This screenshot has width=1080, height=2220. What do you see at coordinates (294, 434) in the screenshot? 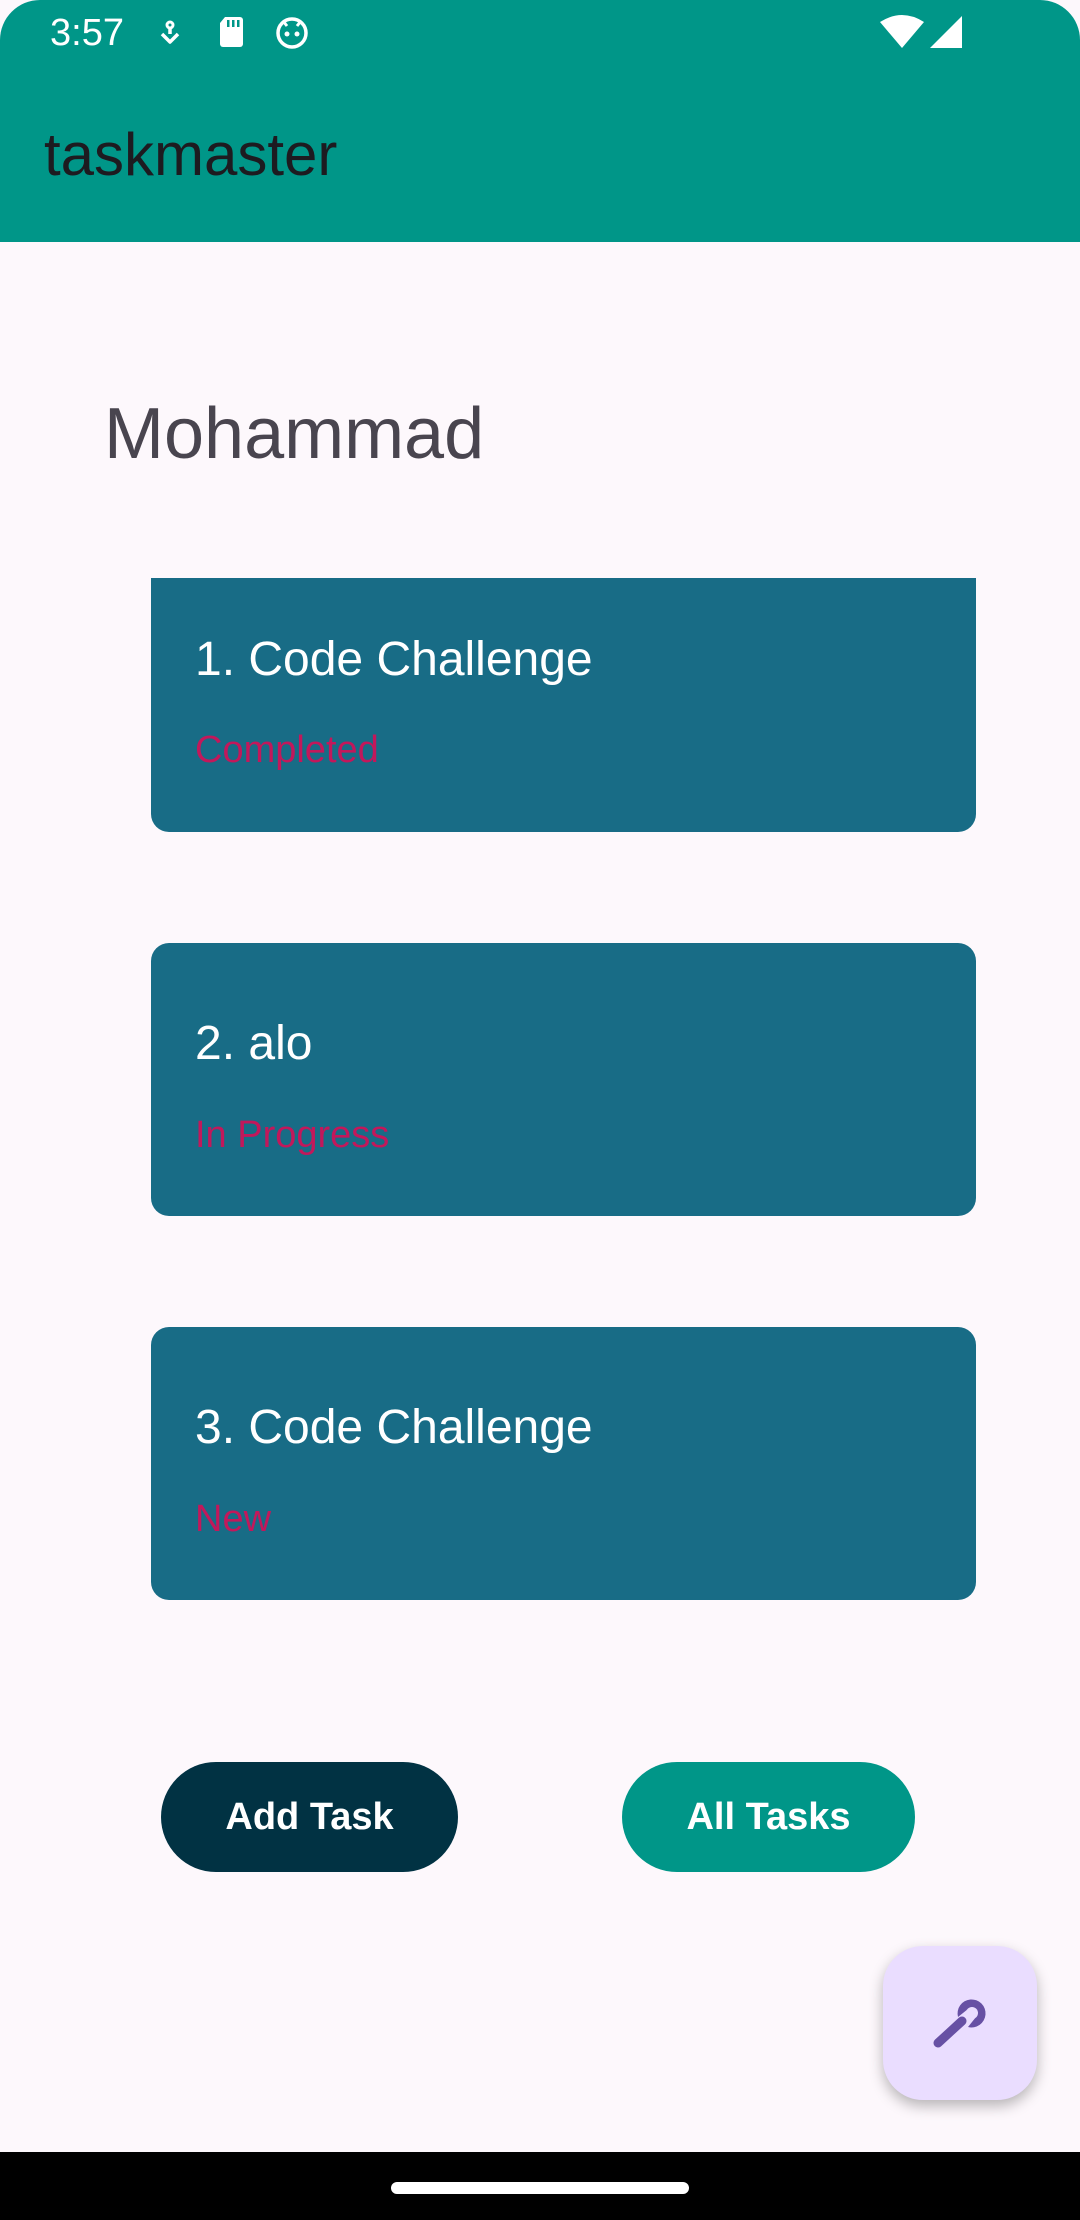
I see `username-heading: Mohammad` at bounding box center [294, 434].